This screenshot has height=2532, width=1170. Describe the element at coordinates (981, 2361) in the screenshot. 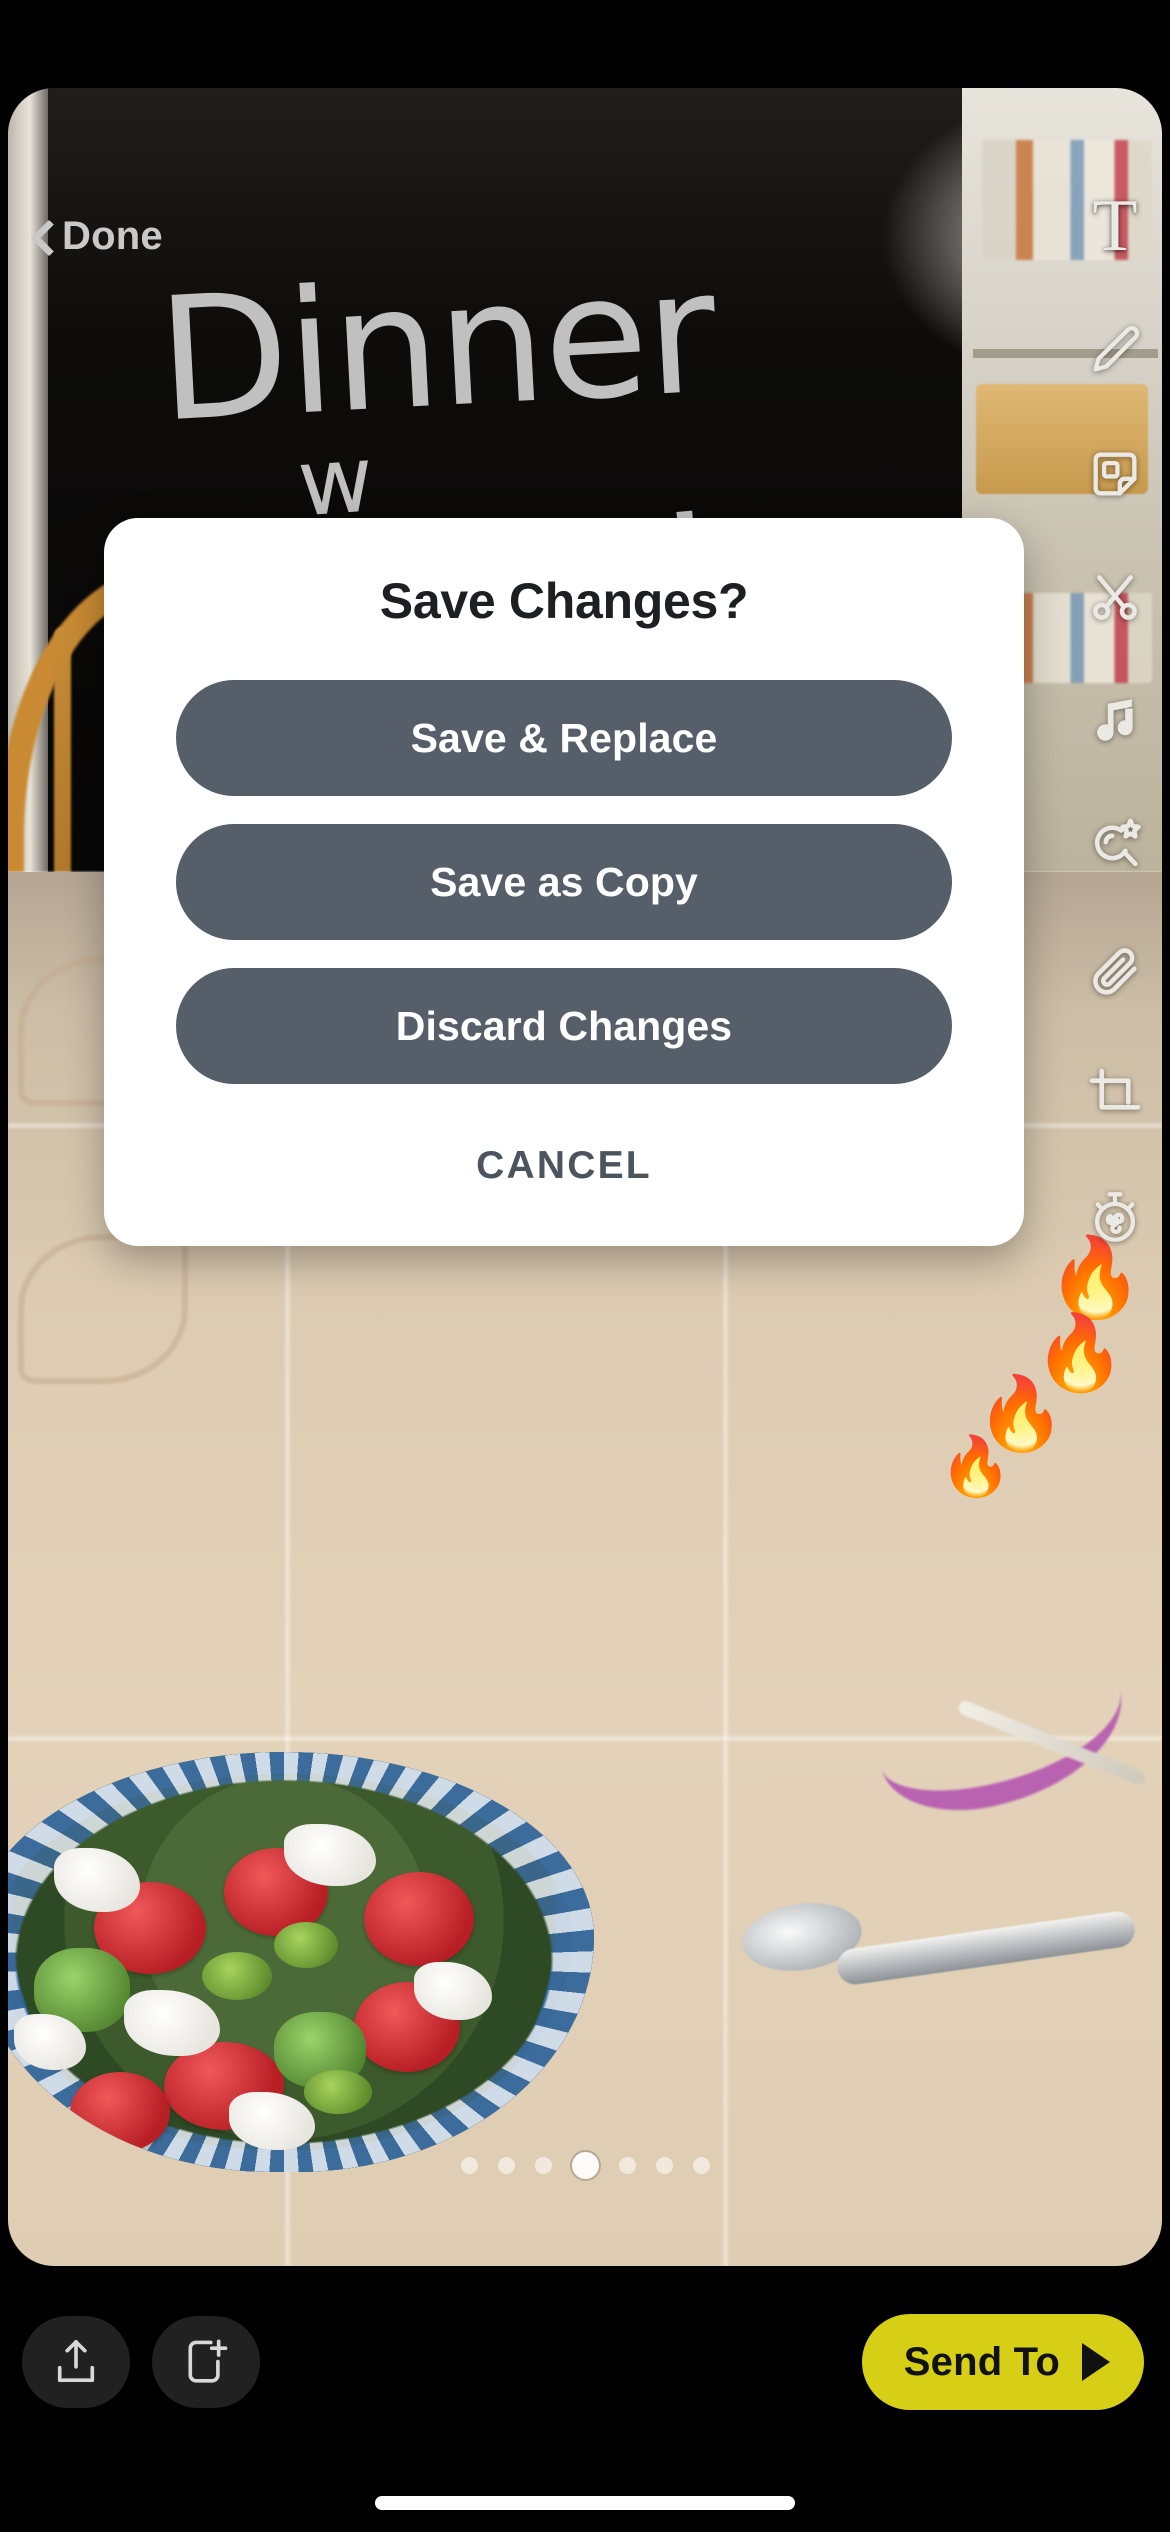

I see `send-to-label: Send To` at that location.